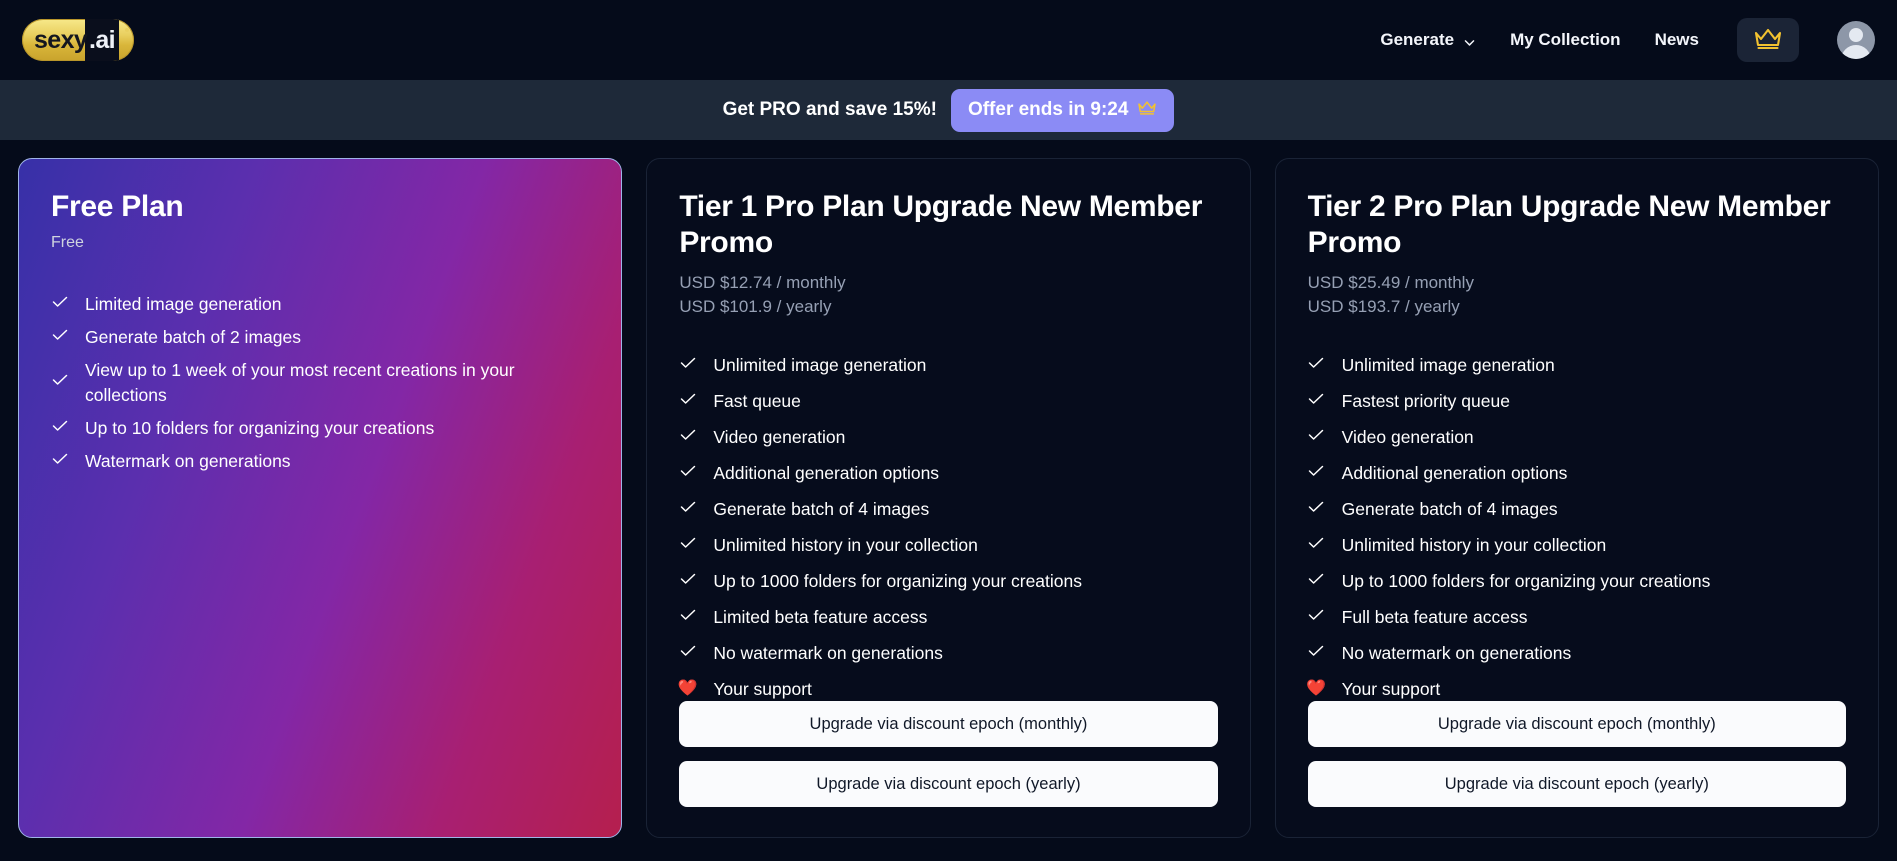 The width and height of the screenshot is (1897, 861). I want to click on plan-title: Free Plan, so click(117, 206).